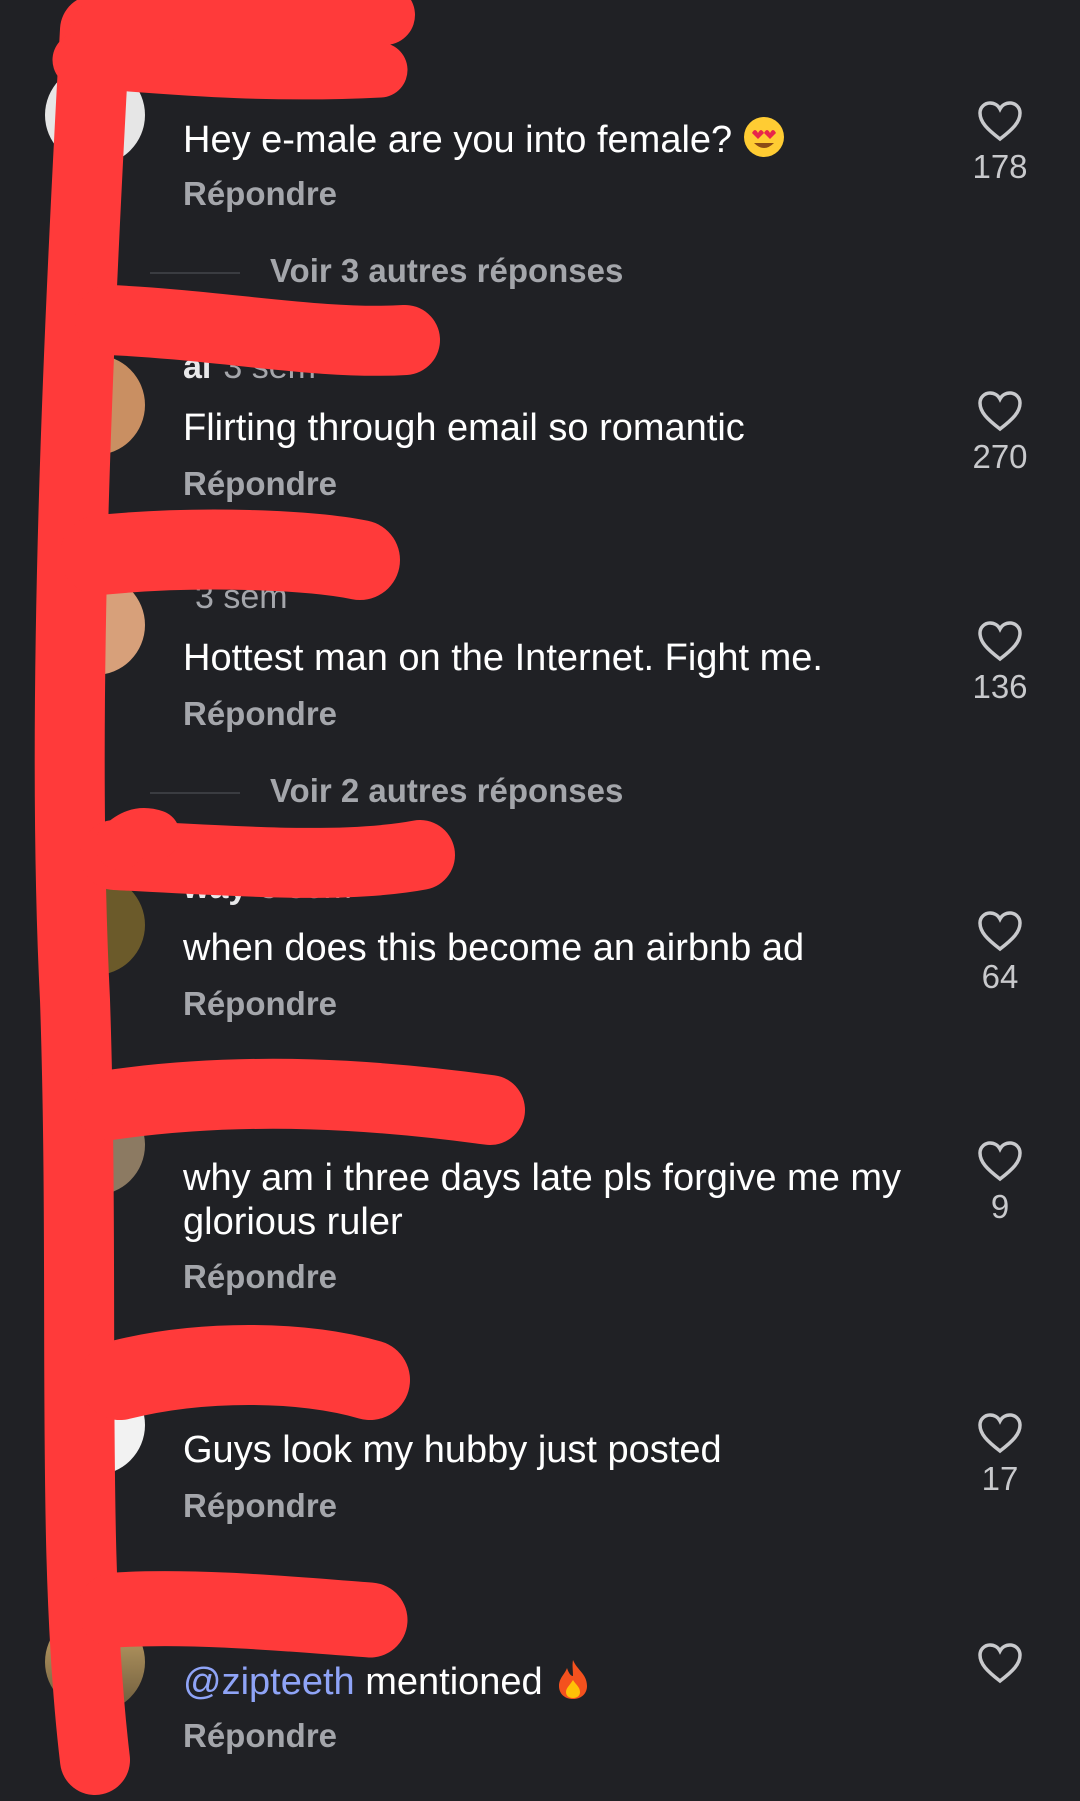 The width and height of the screenshot is (1080, 1801). What do you see at coordinates (446, 271) in the screenshot?
I see `view-more-replies-label: Voir 3 autres réponses` at bounding box center [446, 271].